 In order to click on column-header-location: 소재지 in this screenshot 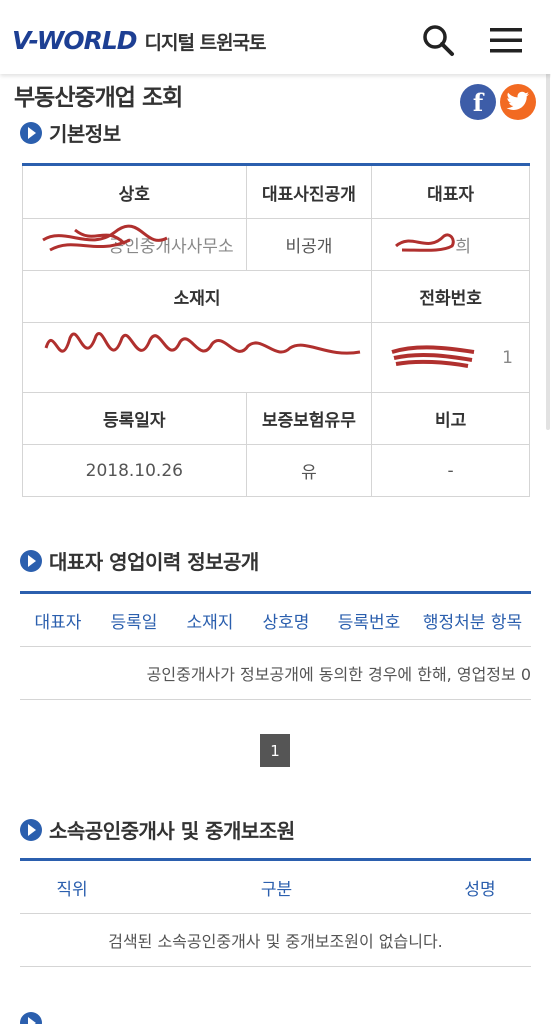, I will do `click(210, 619)`.